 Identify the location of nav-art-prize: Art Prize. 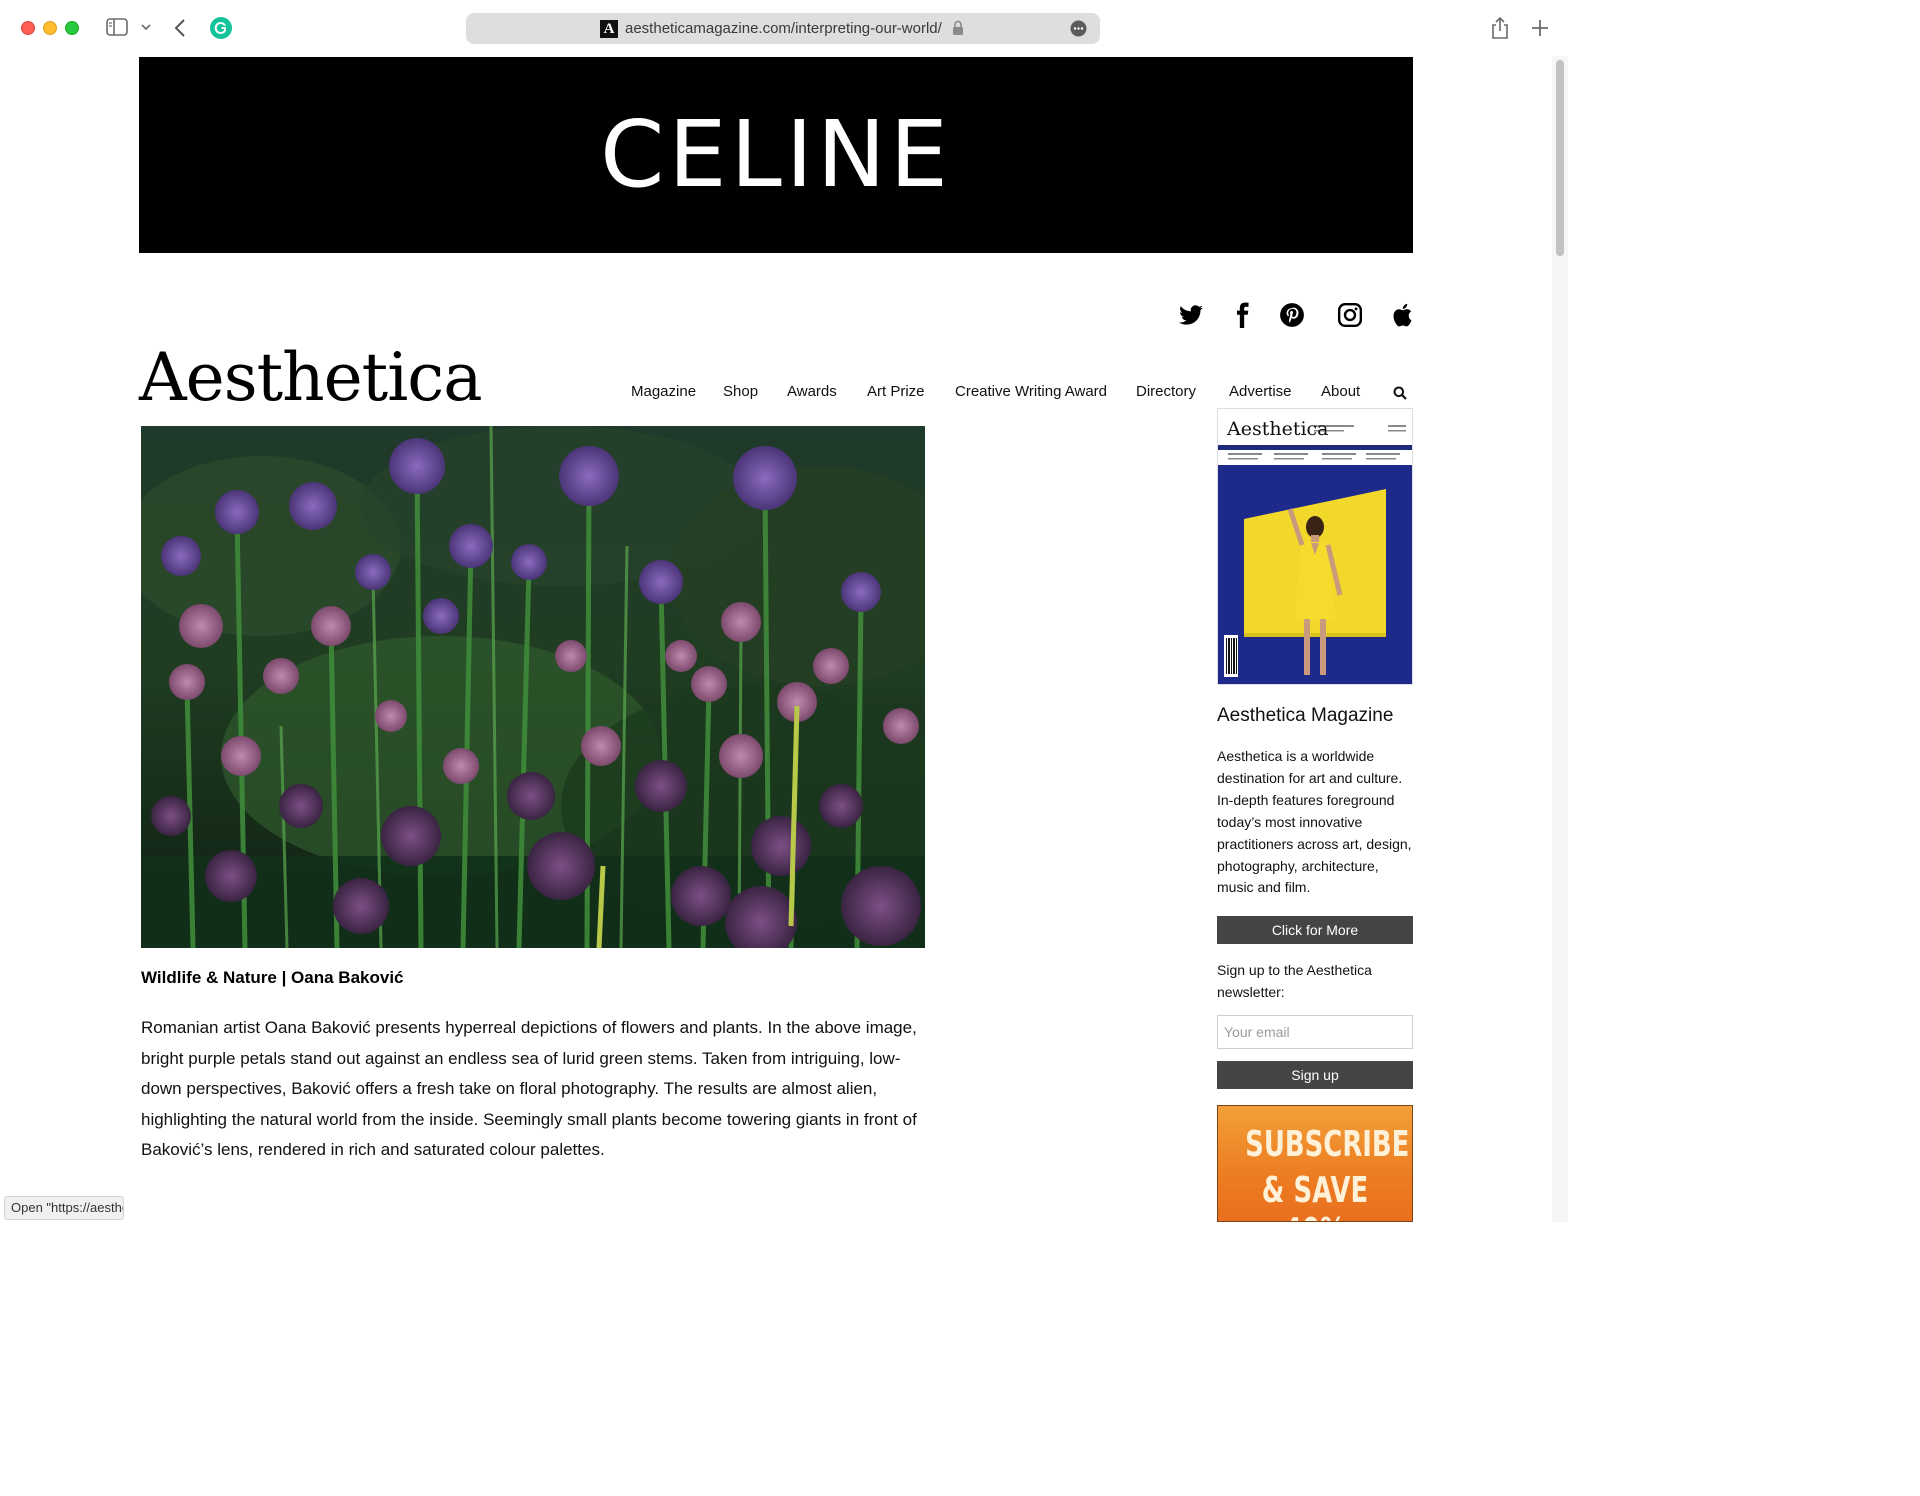
(896, 394).